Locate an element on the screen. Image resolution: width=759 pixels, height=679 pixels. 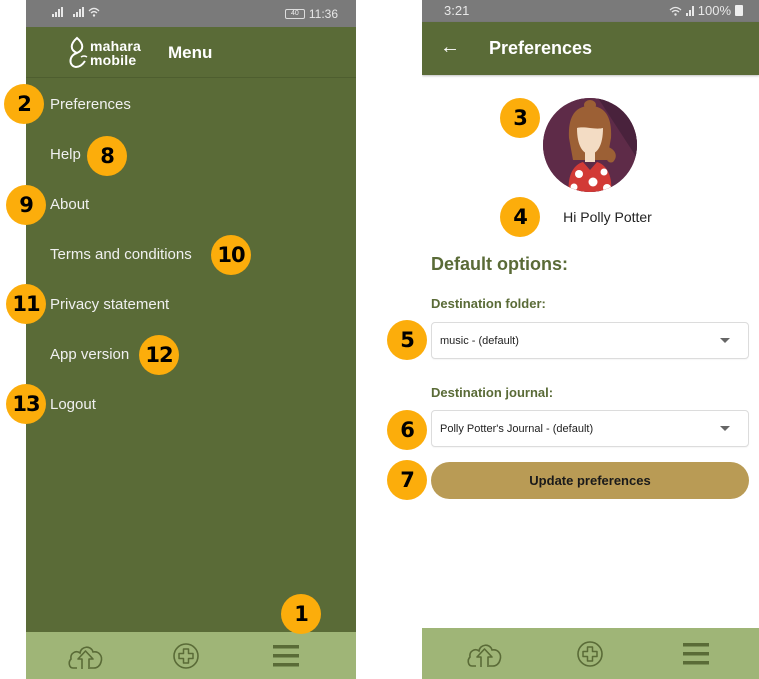
callout-badge-13: 13 is located at coordinates (26, 404).